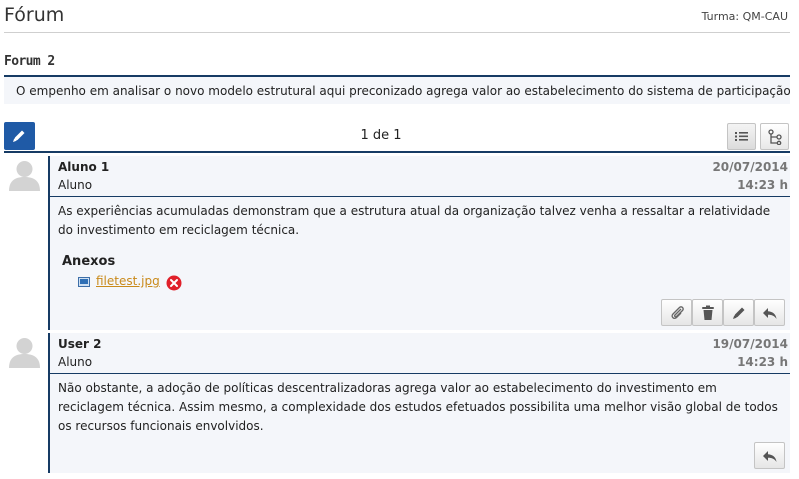 This screenshot has width=799, height=479. I want to click on class-label: Turma: QM-CAU, so click(744, 16).